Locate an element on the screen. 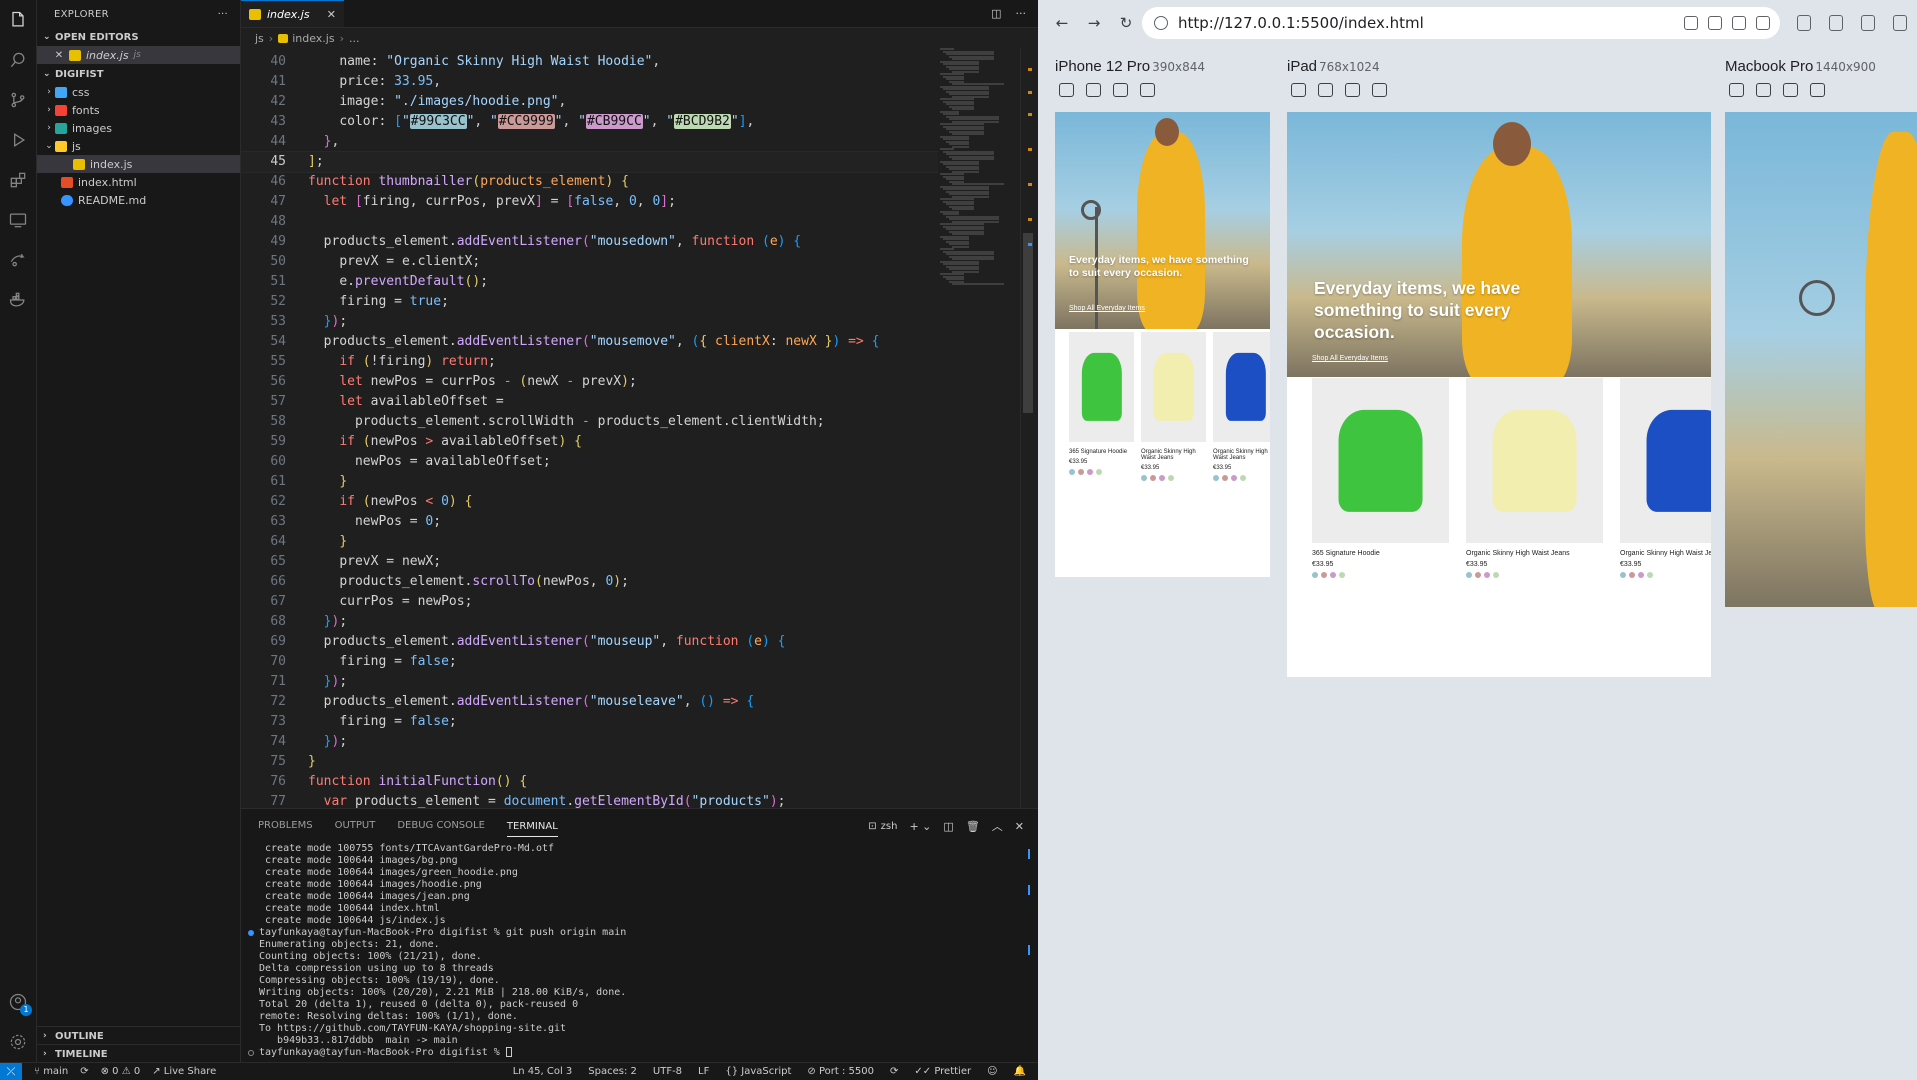  home-icon is located at coordinates (1763, 23).